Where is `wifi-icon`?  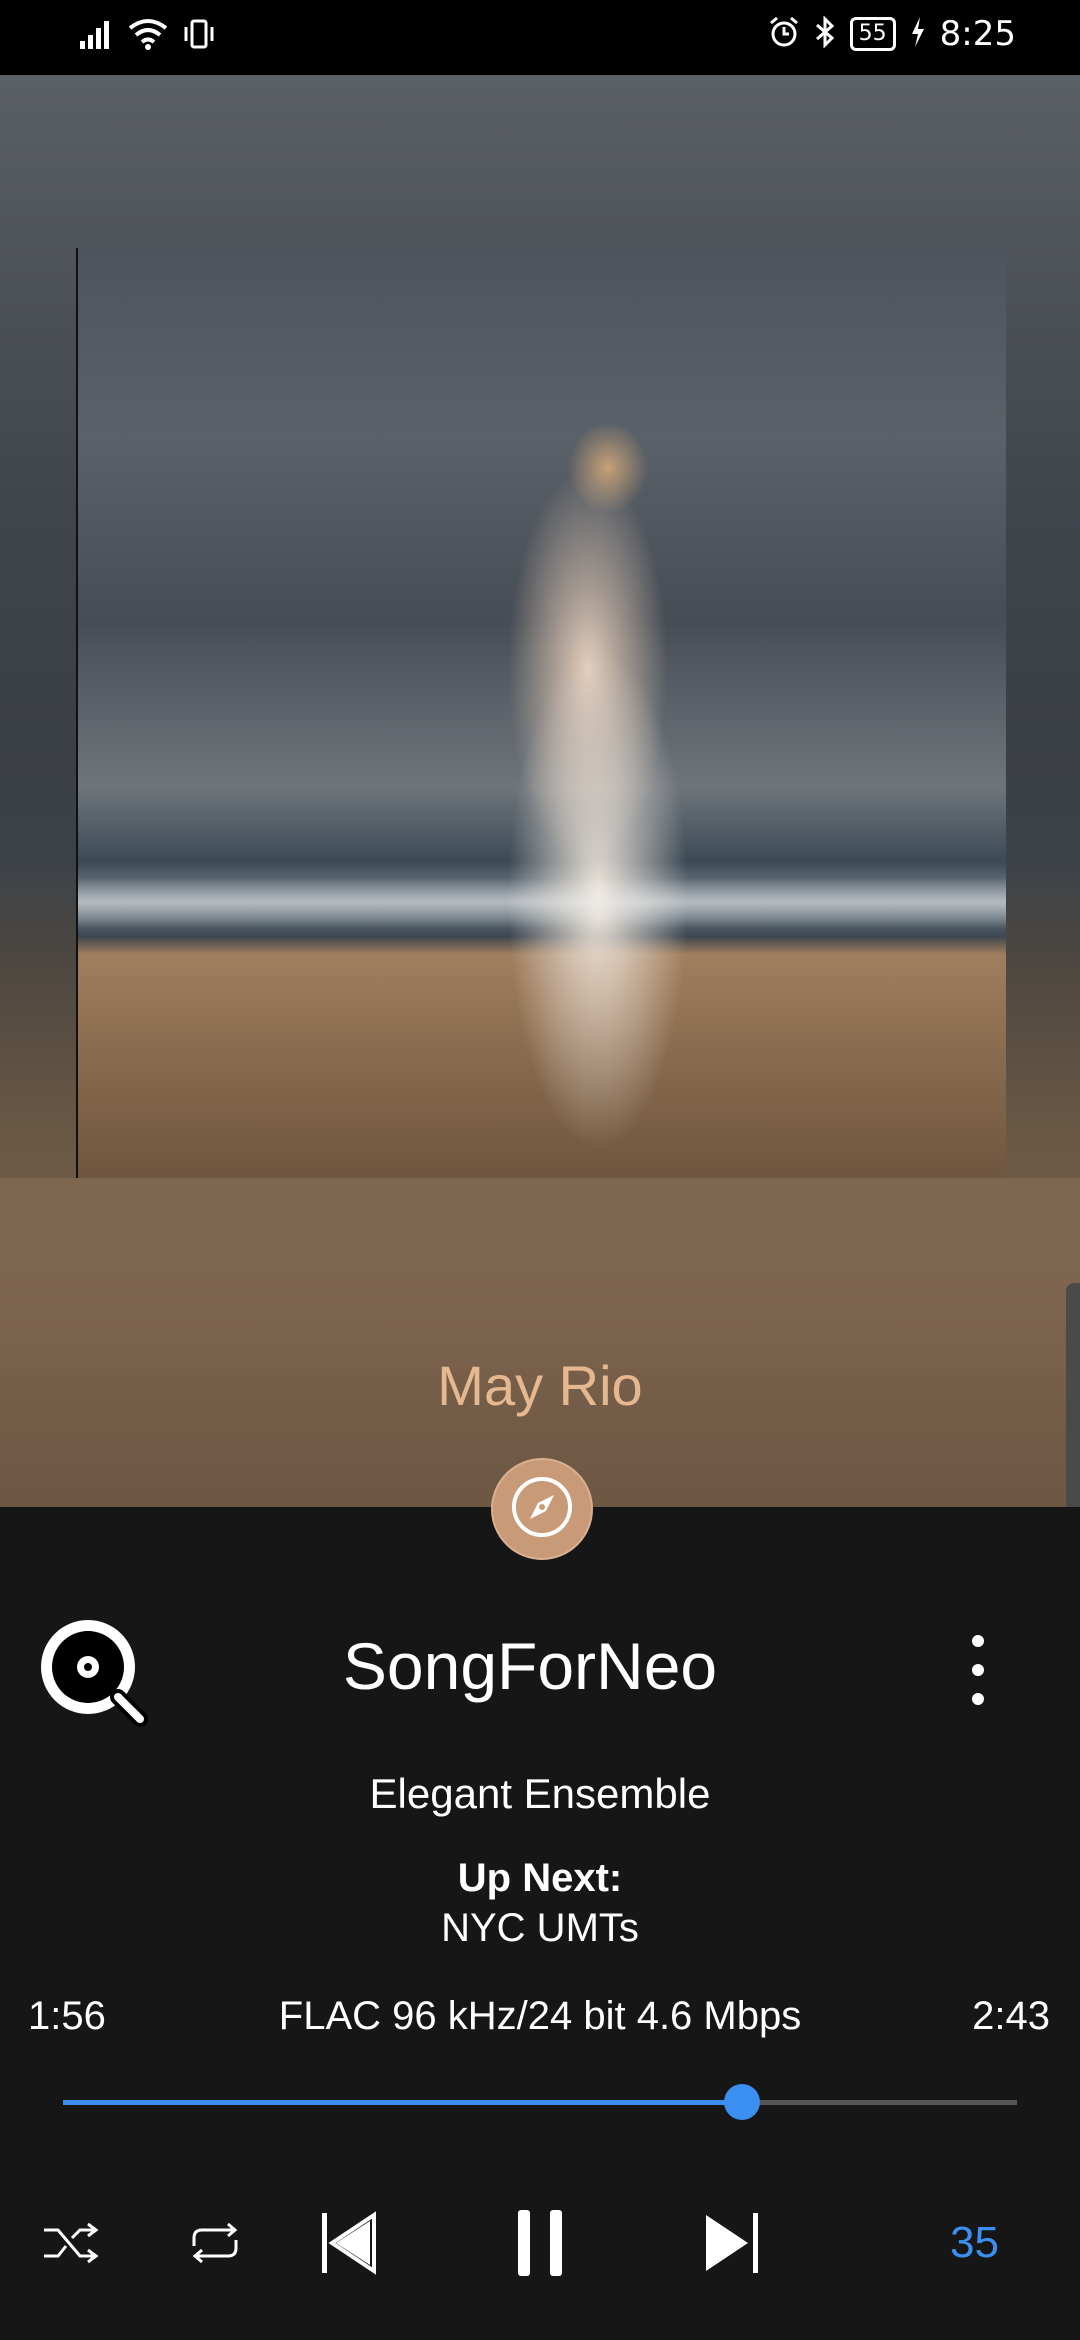
wifi-icon is located at coordinates (148, 36).